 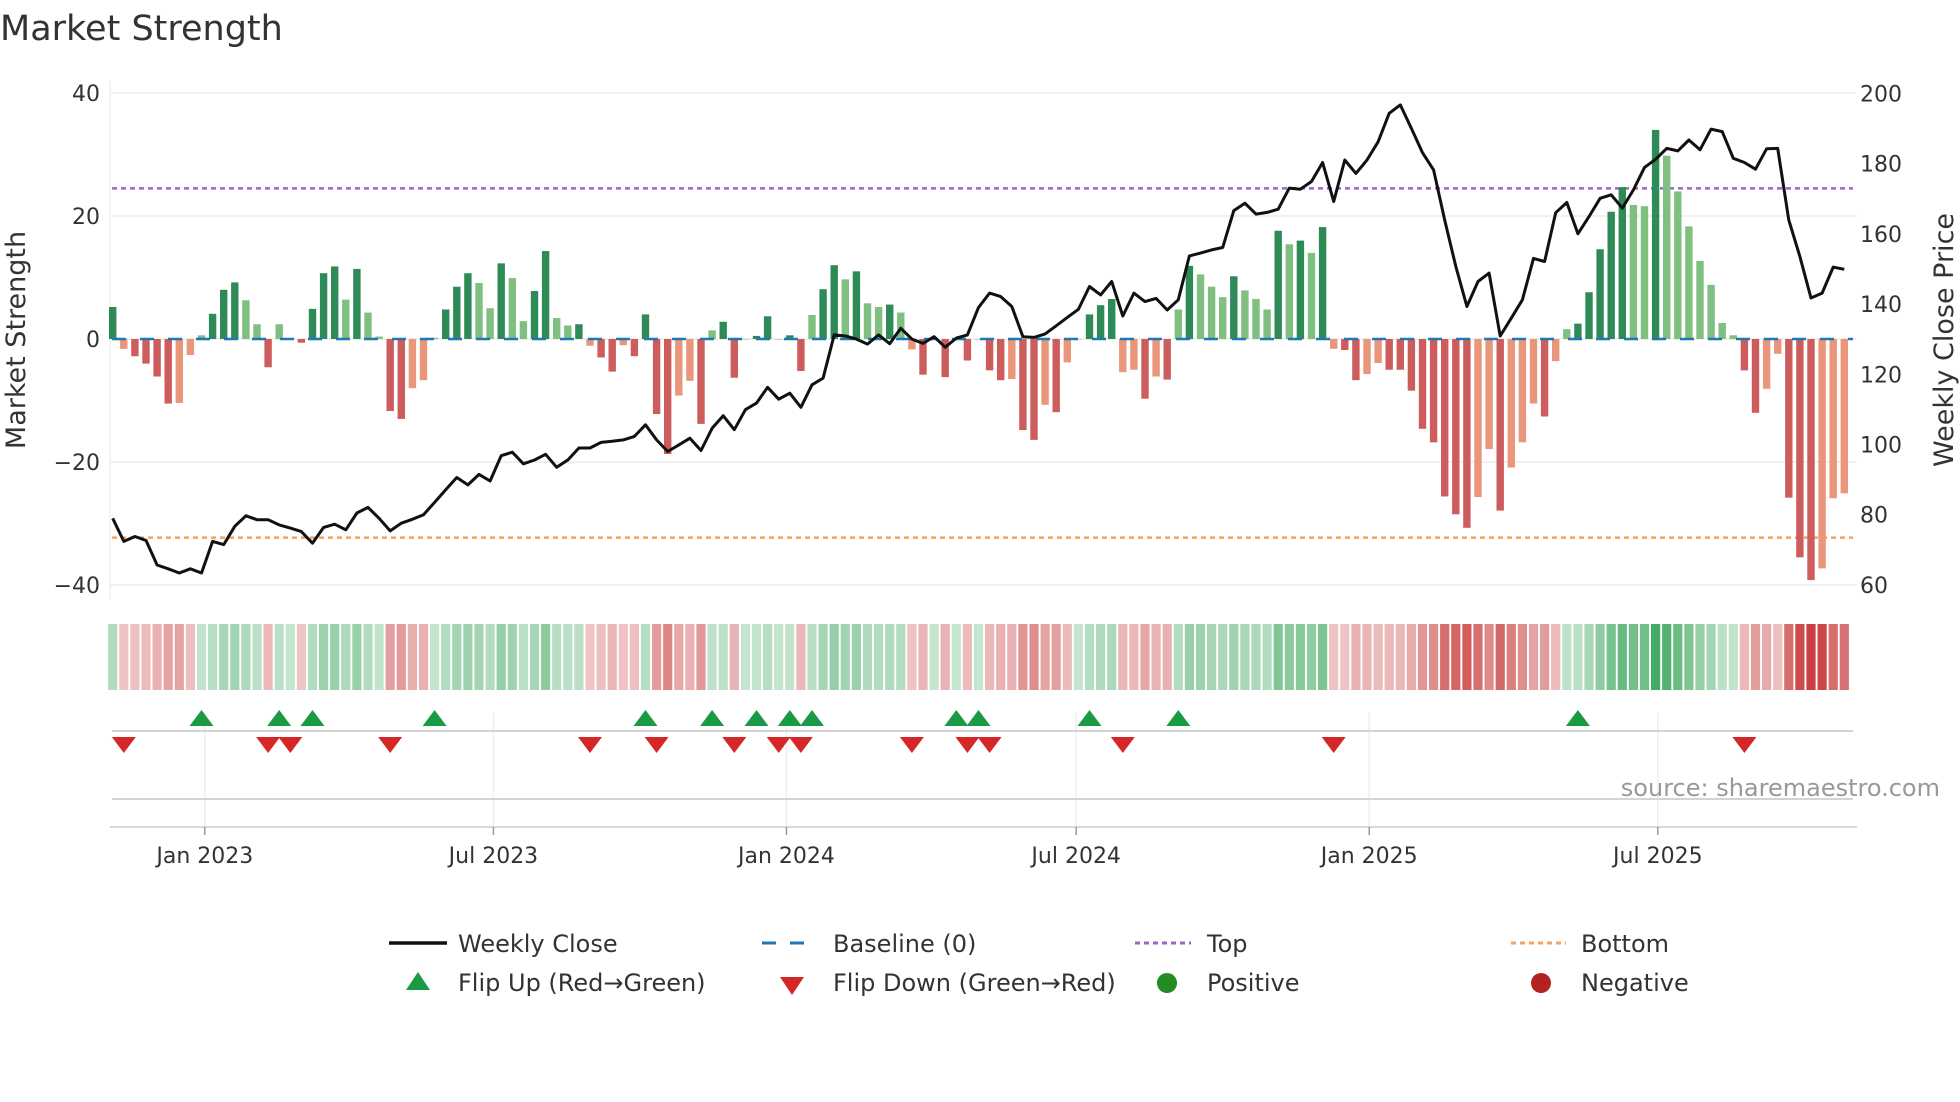 What do you see at coordinates (1944, 340) in the screenshot?
I see `y2-axis-title: Weekly Close Price` at bounding box center [1944, 340].